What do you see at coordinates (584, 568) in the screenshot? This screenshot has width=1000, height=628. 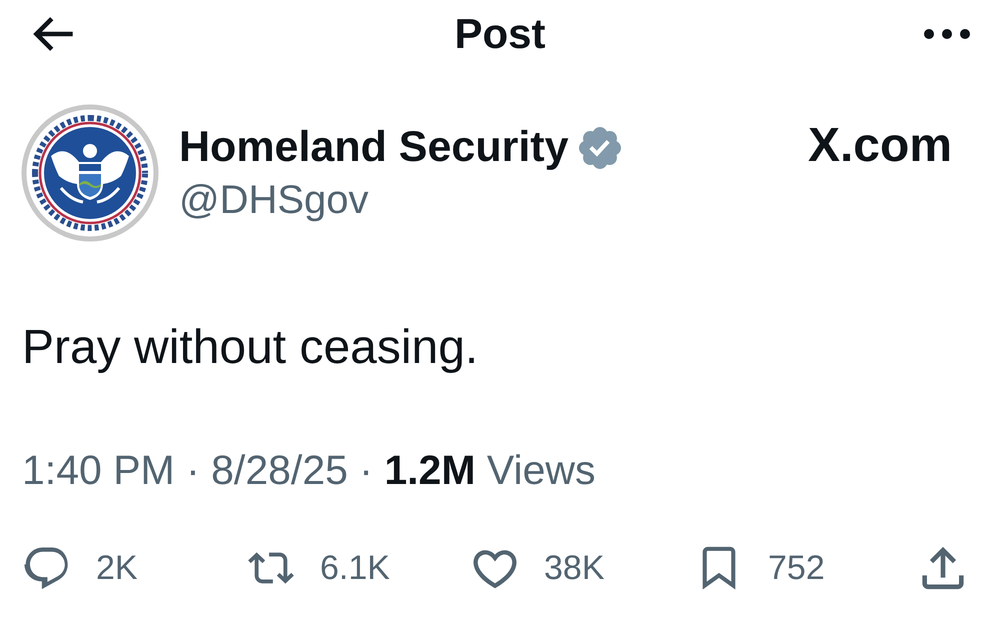 I see `like-button: 38K` at bounding box center [584, 568].